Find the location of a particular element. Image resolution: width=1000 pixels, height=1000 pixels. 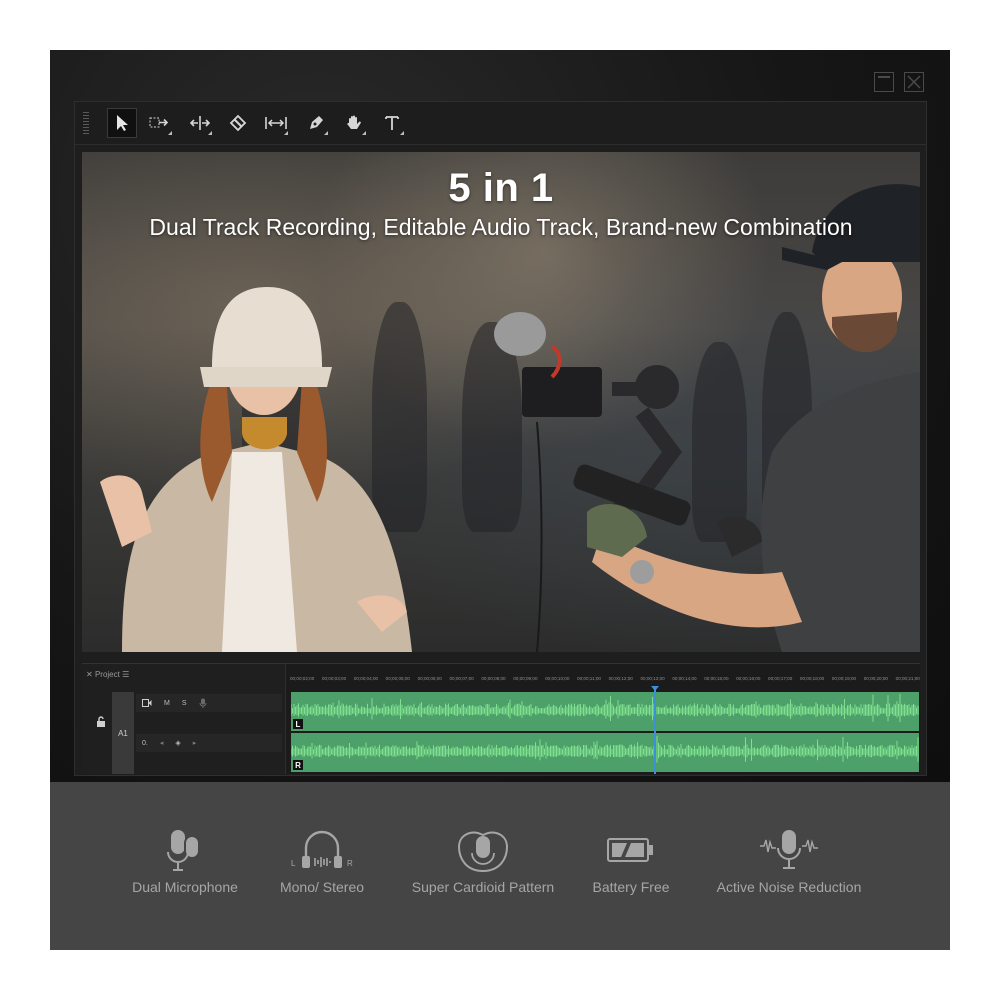

cardioid-pattern-icon is located at coordinates (483, 852).